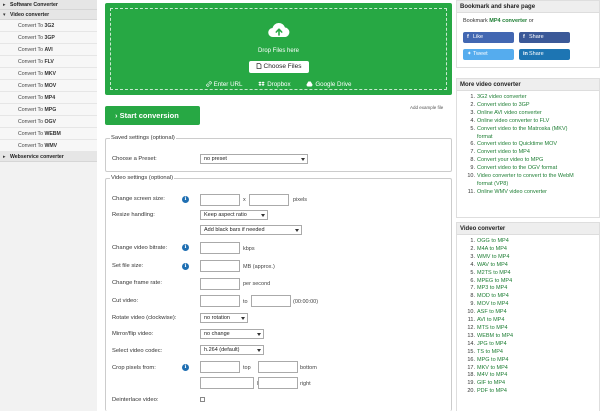 The width and height of the screenshot is (600, 411). Describe the element at coordinates (531, 361) in the screenshot. I see `list-item: 16. MPG to MP4` at that location.